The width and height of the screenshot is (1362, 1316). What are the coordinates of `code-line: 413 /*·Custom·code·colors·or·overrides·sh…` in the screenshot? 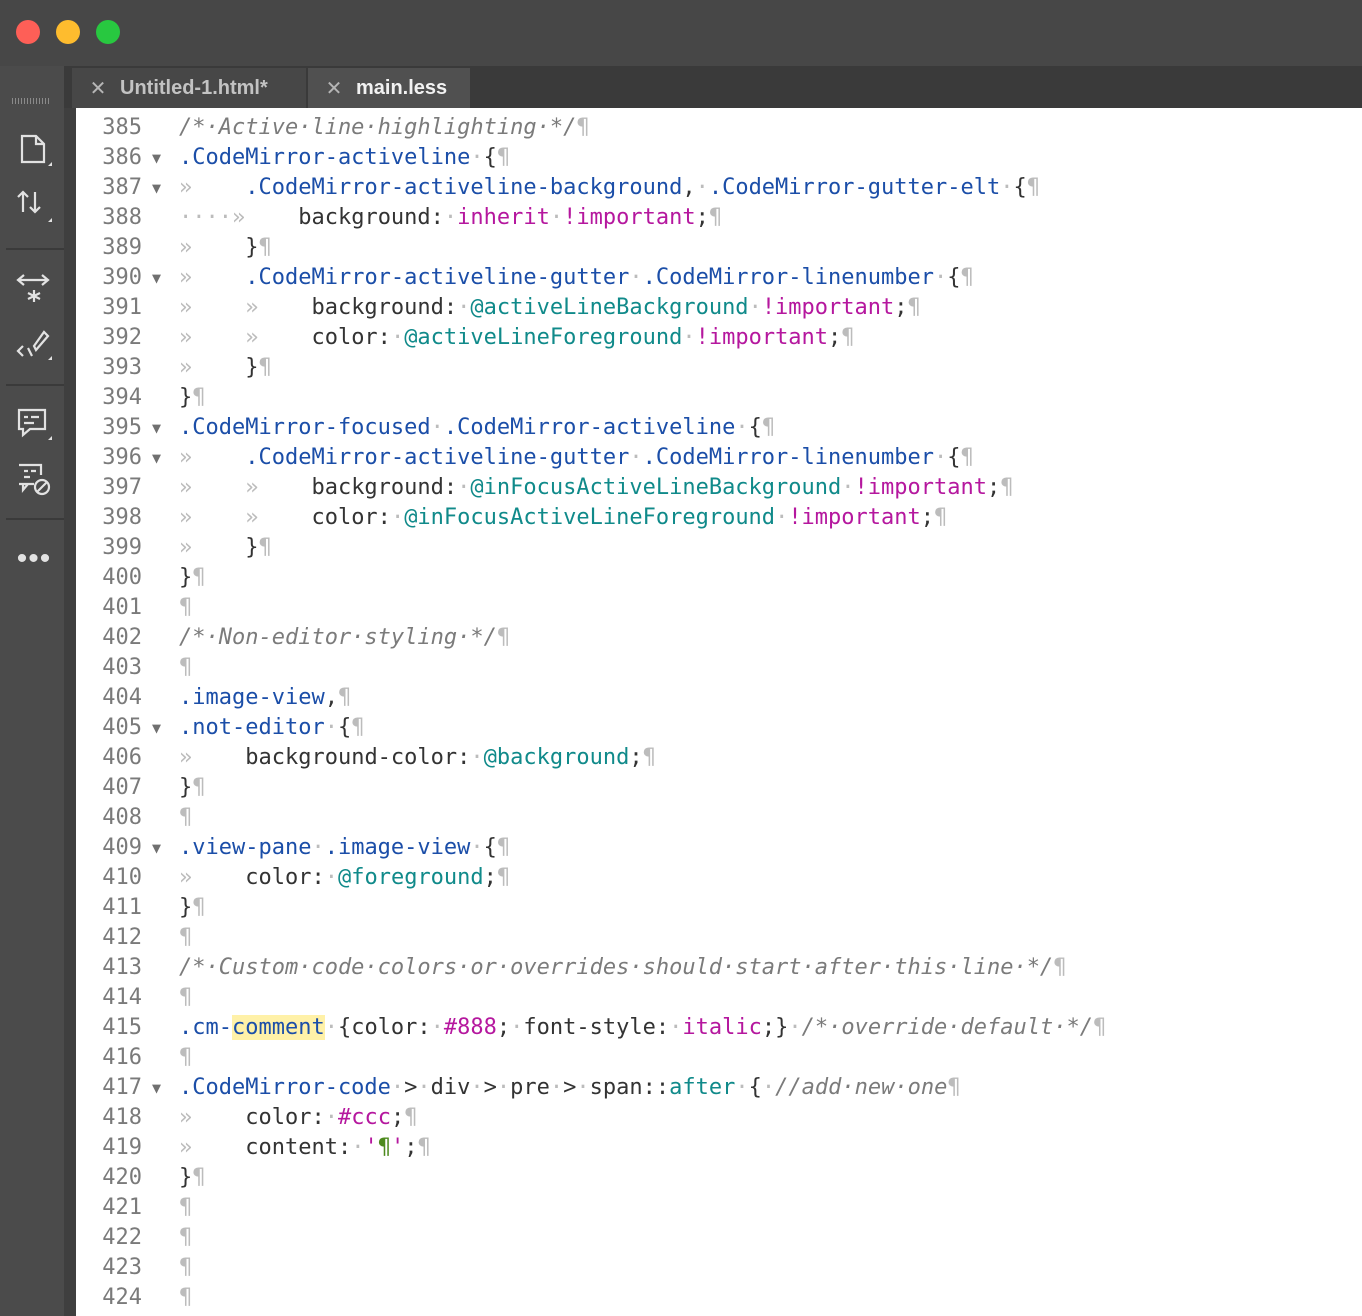 It's located at (719, 968).